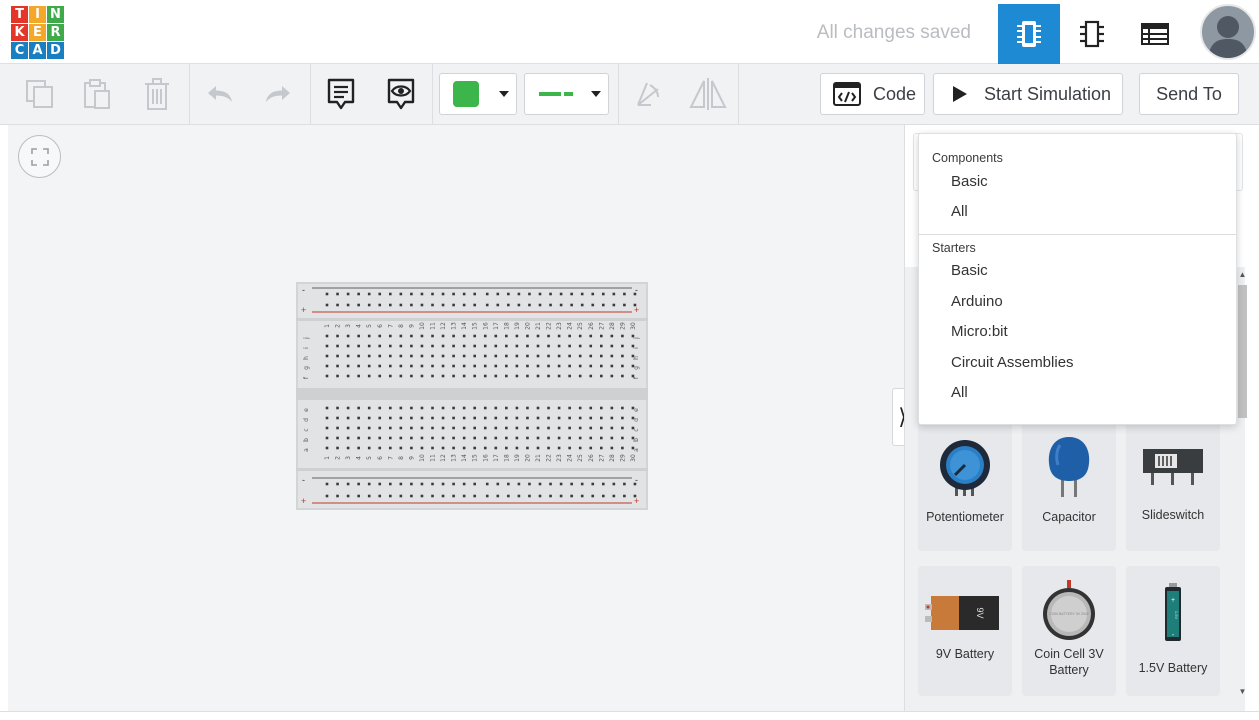 The height and width of the screenshot is (720, 1259). What do you see at coordinates (478, 94) in the screenshot?
I see `fill-color-picker` at bounding box center [478, 94].